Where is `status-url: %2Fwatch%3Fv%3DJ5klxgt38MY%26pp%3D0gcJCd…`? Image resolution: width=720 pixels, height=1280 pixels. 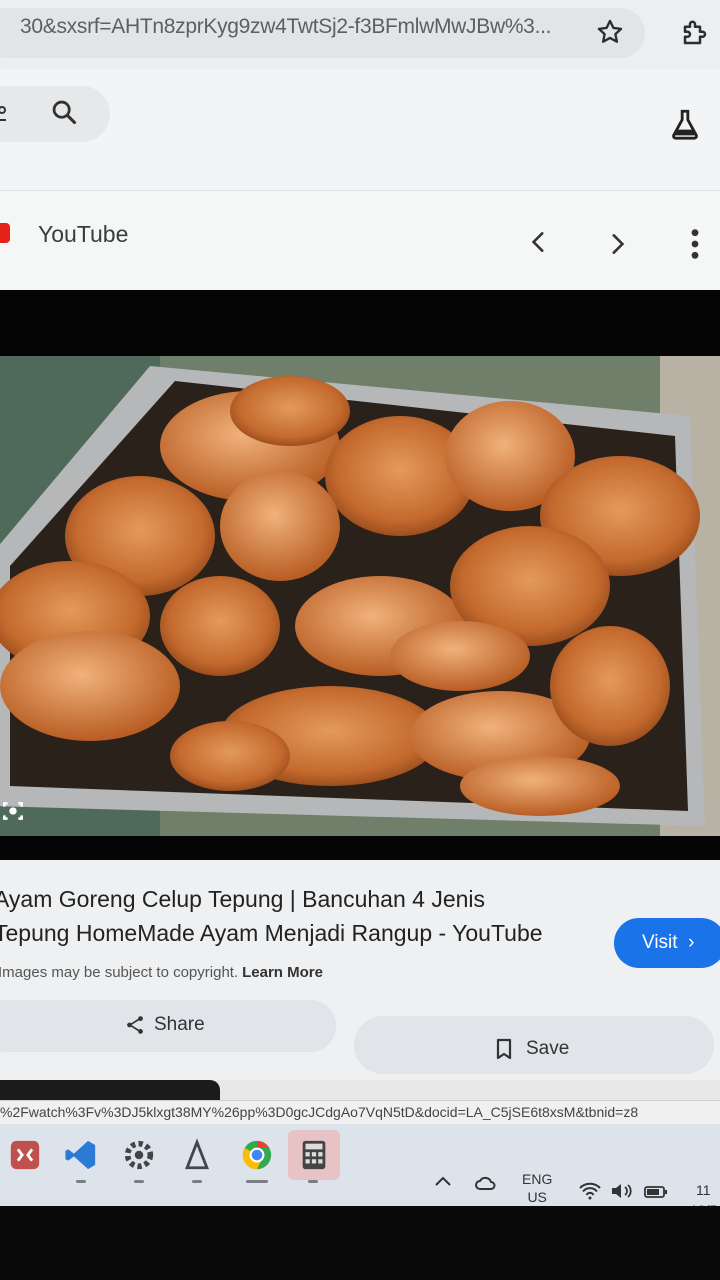 status-url: %2Fwatch%3Fv%3DJ5klxgt38MY%26pp%3D0gcJCd… is located at coordinates (360, 1112).